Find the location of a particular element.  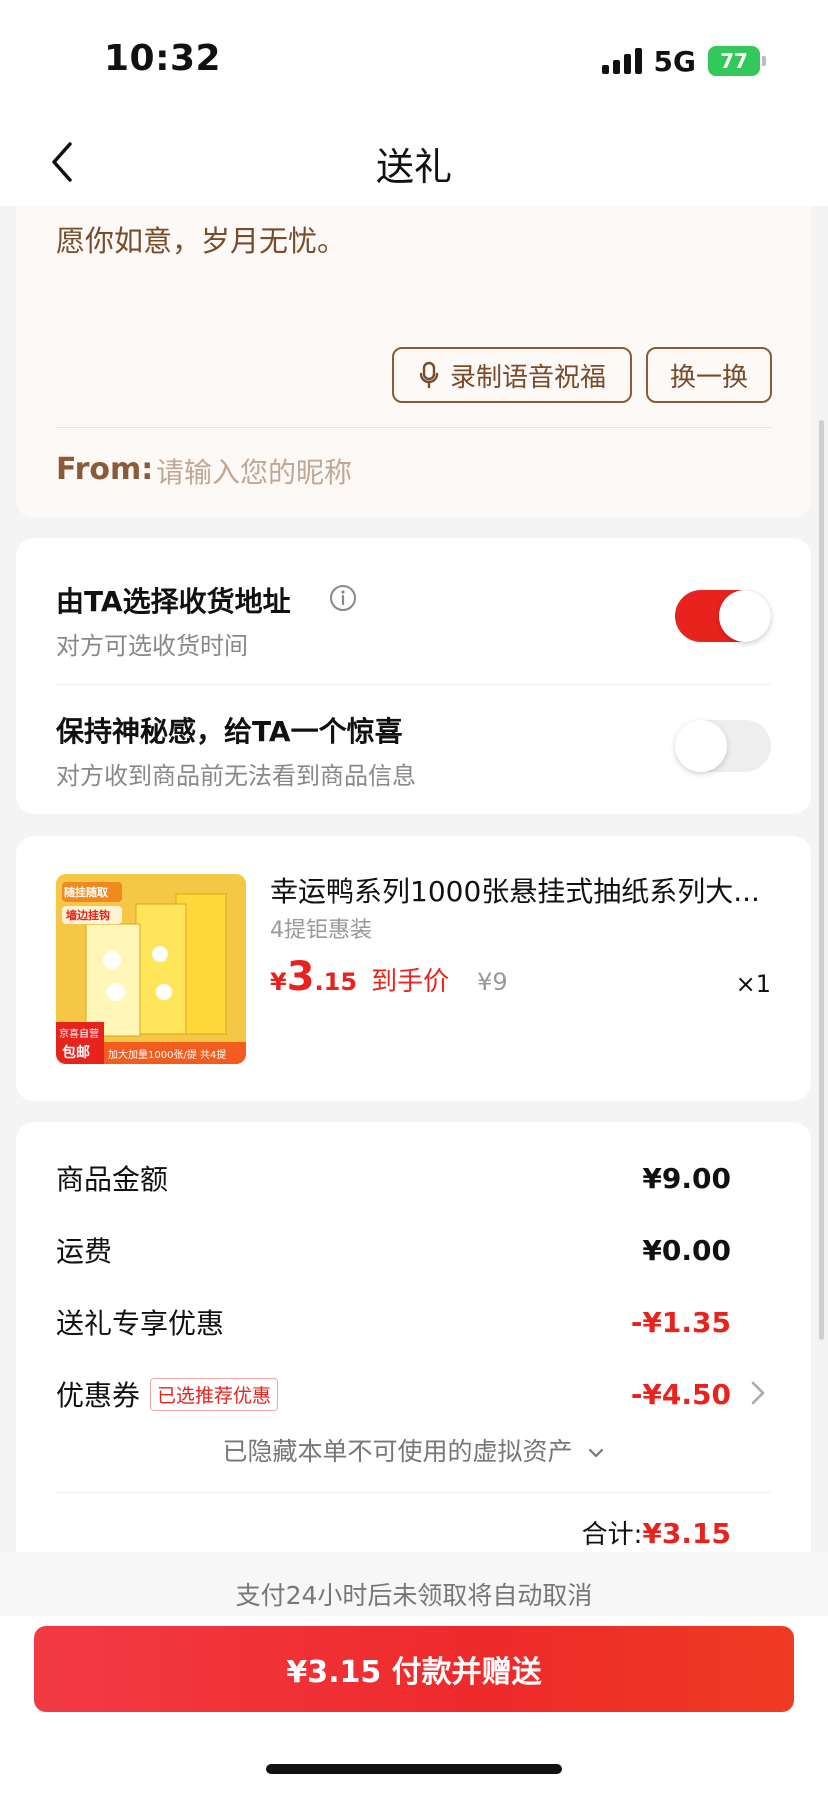

price-tag: 到手价 is located at coordinates (410, 982).